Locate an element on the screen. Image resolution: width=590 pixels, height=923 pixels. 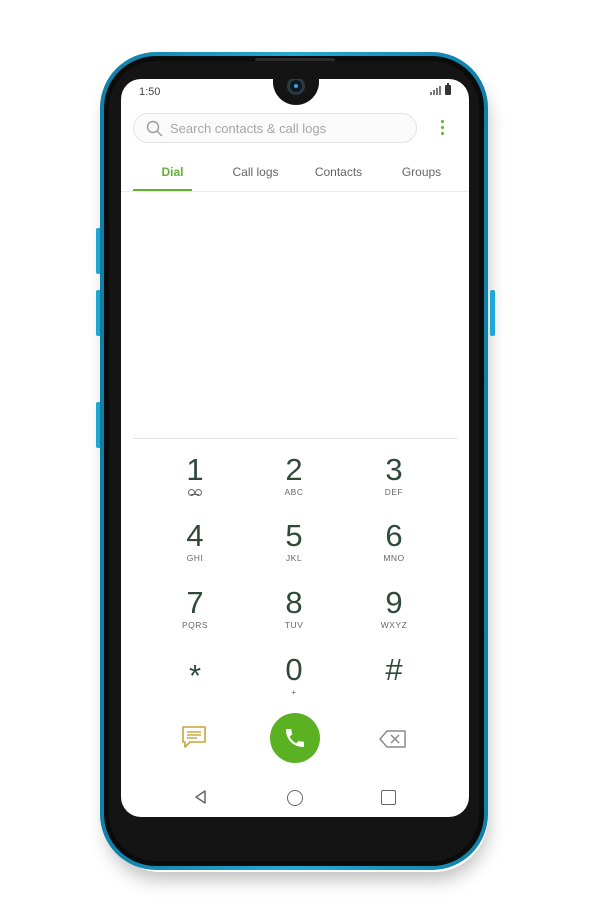
tab-contacts: Contacts is located at coordinates (338, 175).